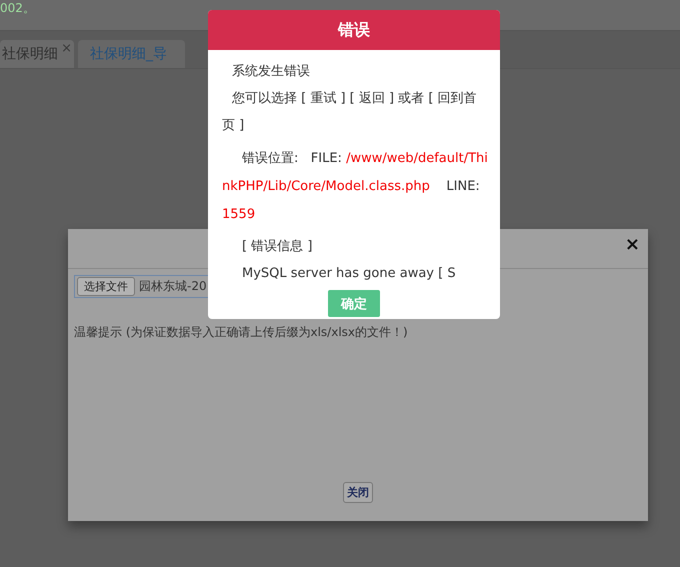 The width and height of the screenshot is (680, 567). I want to click on file-name: 园林东城-20, so click(173, 286).